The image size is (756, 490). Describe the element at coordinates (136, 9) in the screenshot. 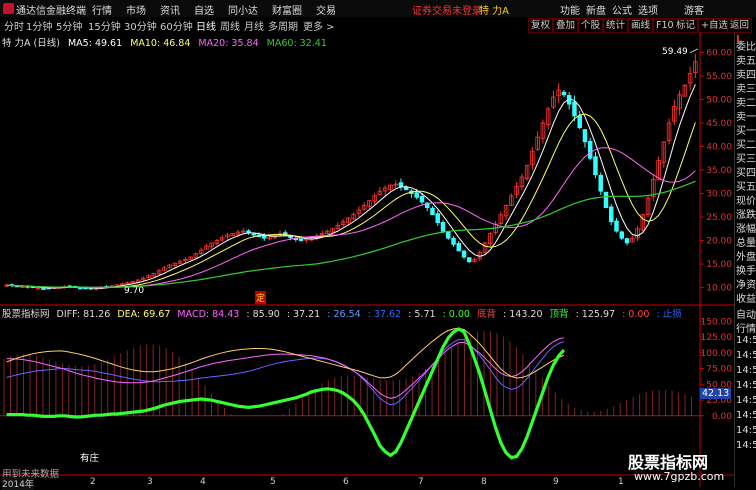

I see `menu-shichang: 市场` at that location.